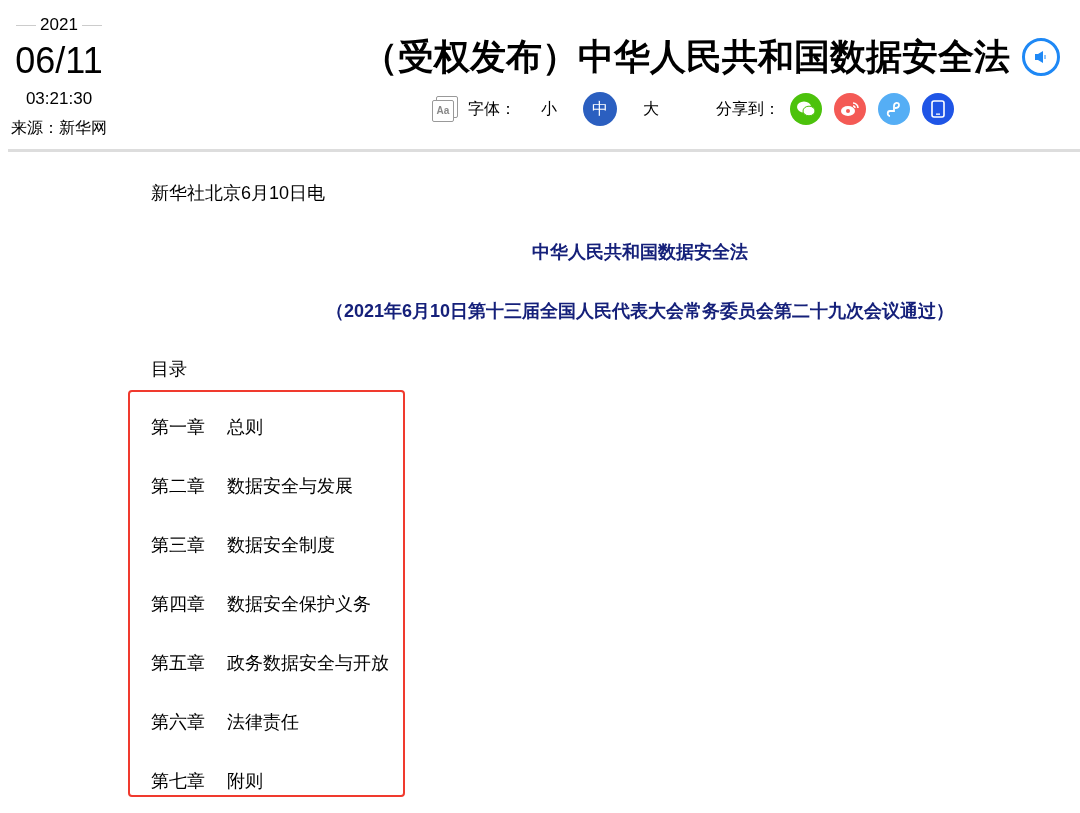  Describe the element at coordinates (894, 109) in the screenshot. I see `link-icon` at that location.